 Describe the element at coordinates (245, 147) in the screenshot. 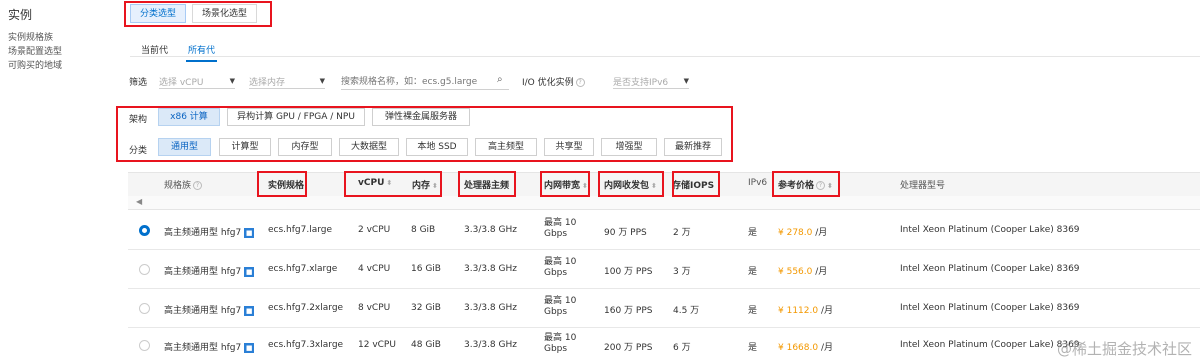

I see `chip-compute: 计算型` at that location.